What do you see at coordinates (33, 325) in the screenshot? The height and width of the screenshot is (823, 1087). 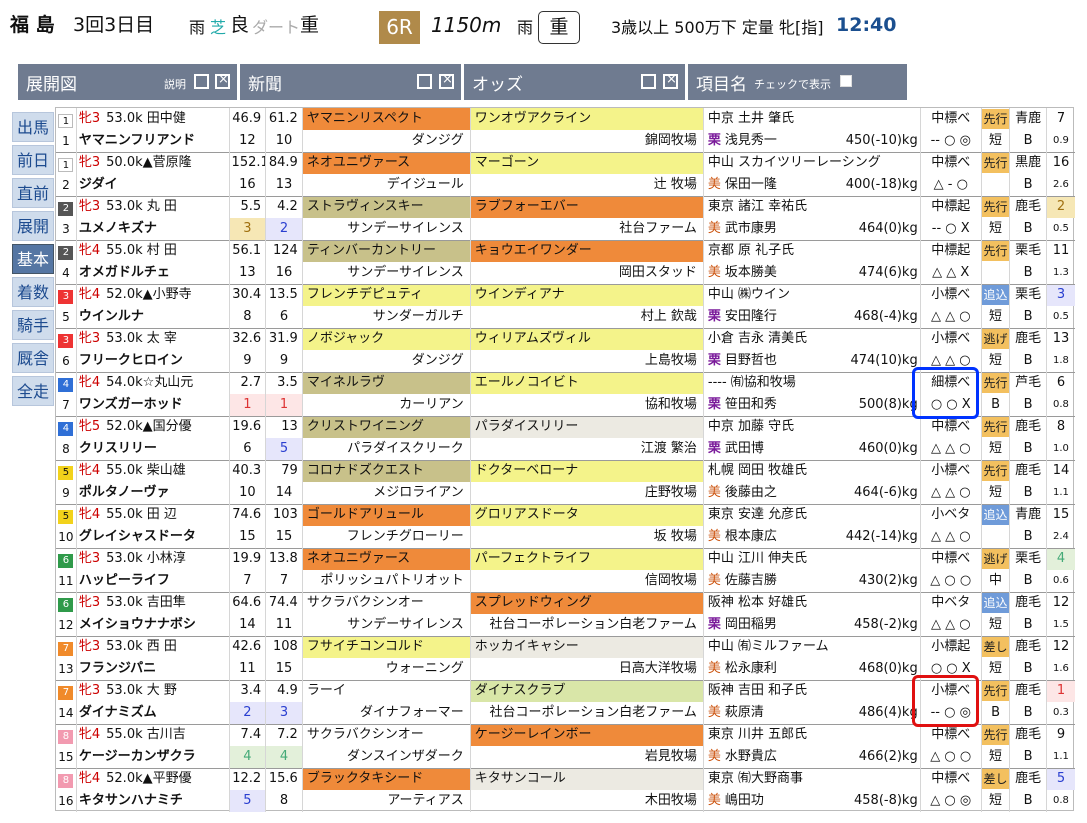 I see `sidenav-item: 騎手` at bounding box center [33, 325].